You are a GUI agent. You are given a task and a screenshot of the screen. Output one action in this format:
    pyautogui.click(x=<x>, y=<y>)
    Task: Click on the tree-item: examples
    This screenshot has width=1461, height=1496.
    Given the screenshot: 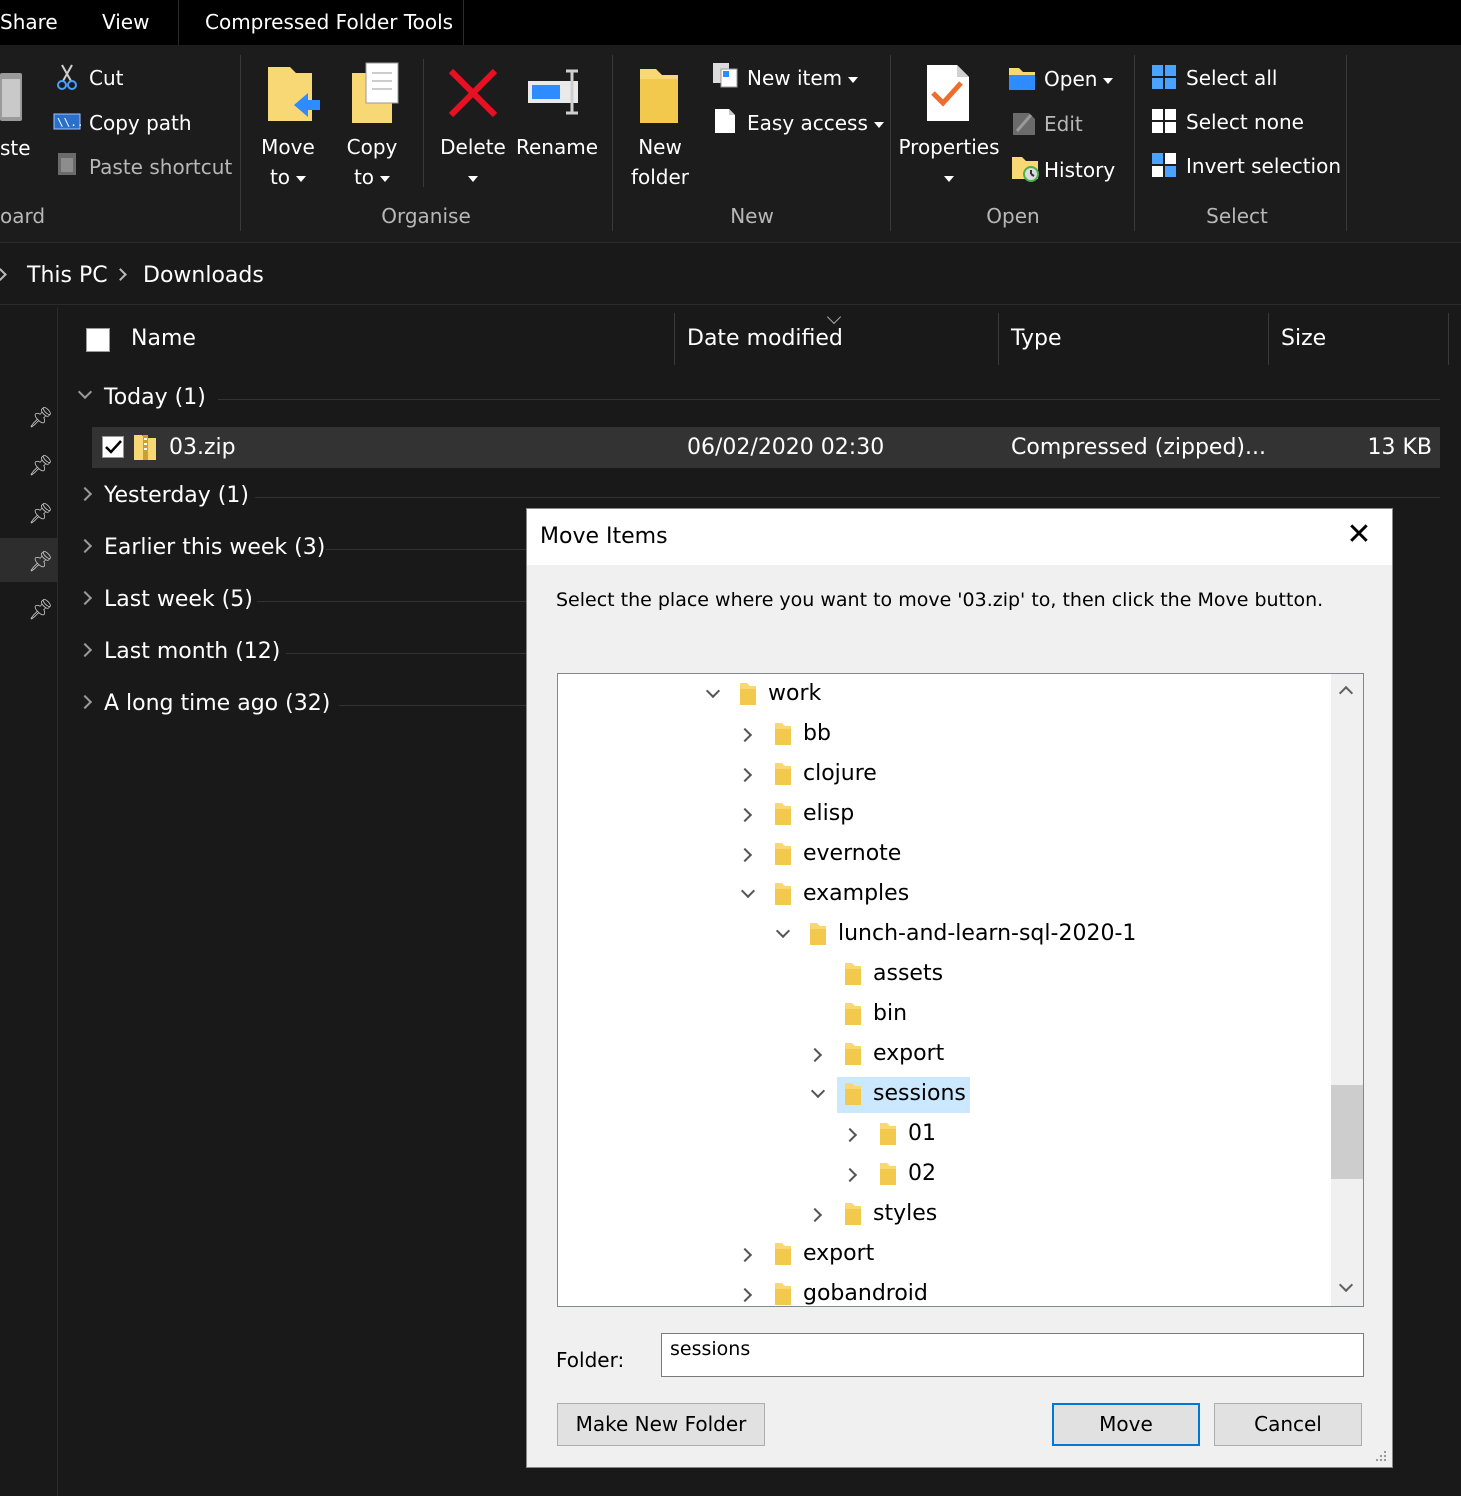 What is the action you would take?
    pyautogui.click(x=840, y=895)
    